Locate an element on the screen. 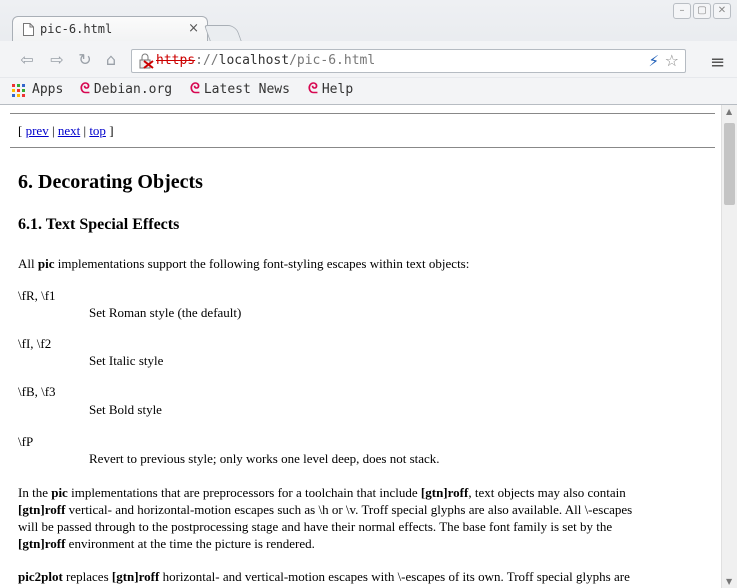  vertical-scrollbar: ▲ ▼ is located at coordinates (729, 346).